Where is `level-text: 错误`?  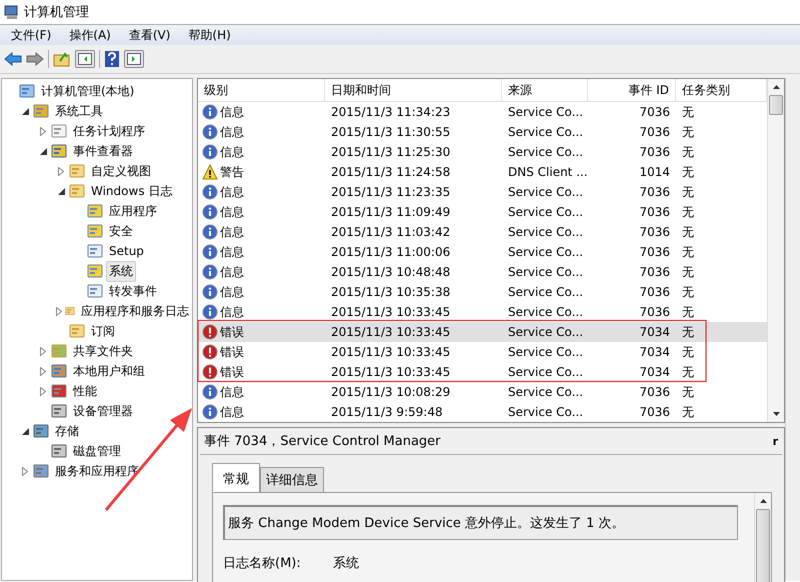 level-text: 错误 is located at coordinates (232, 372).